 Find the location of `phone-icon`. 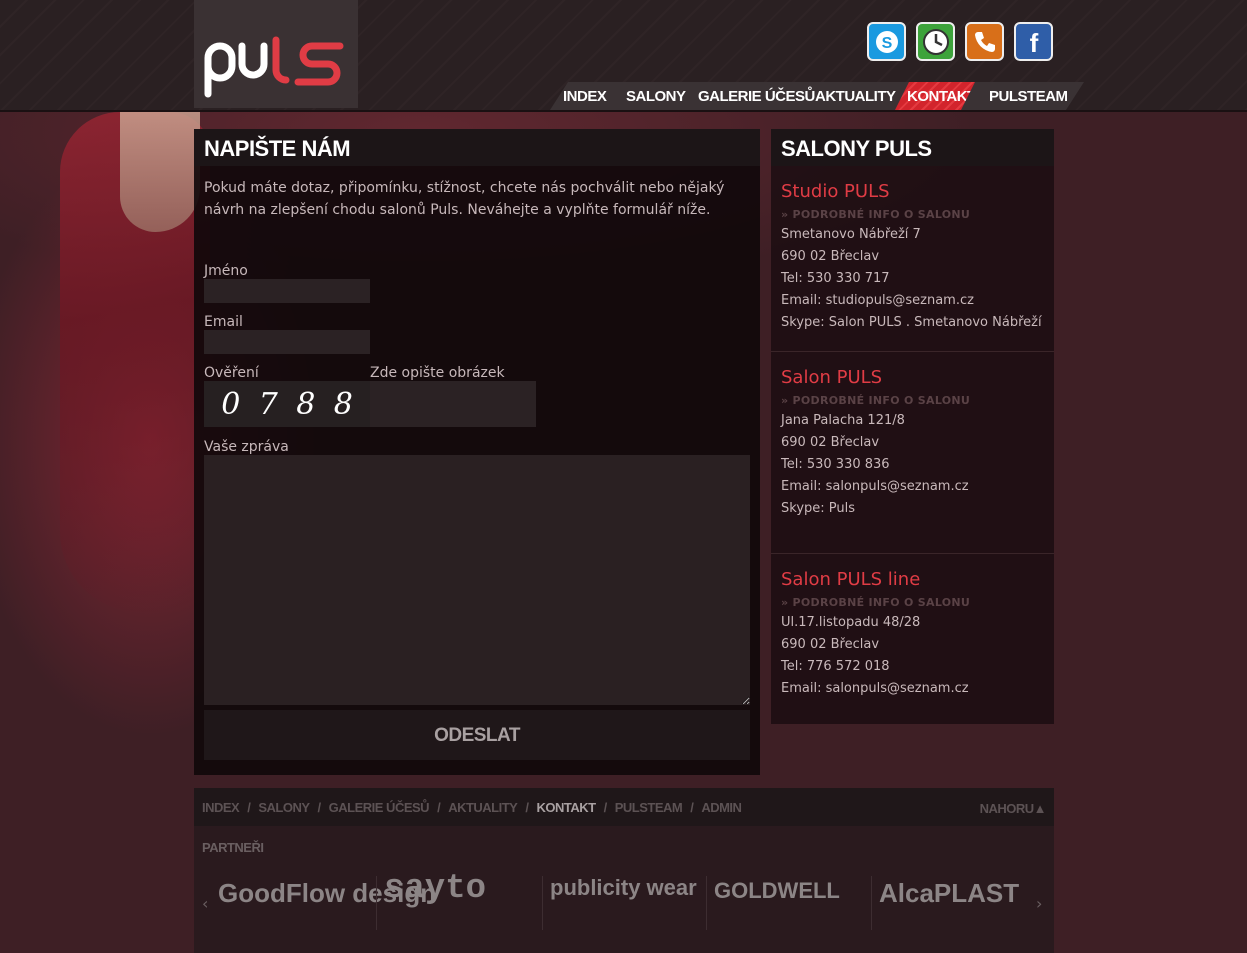

phone-icon is located at coordinates (984, 41).